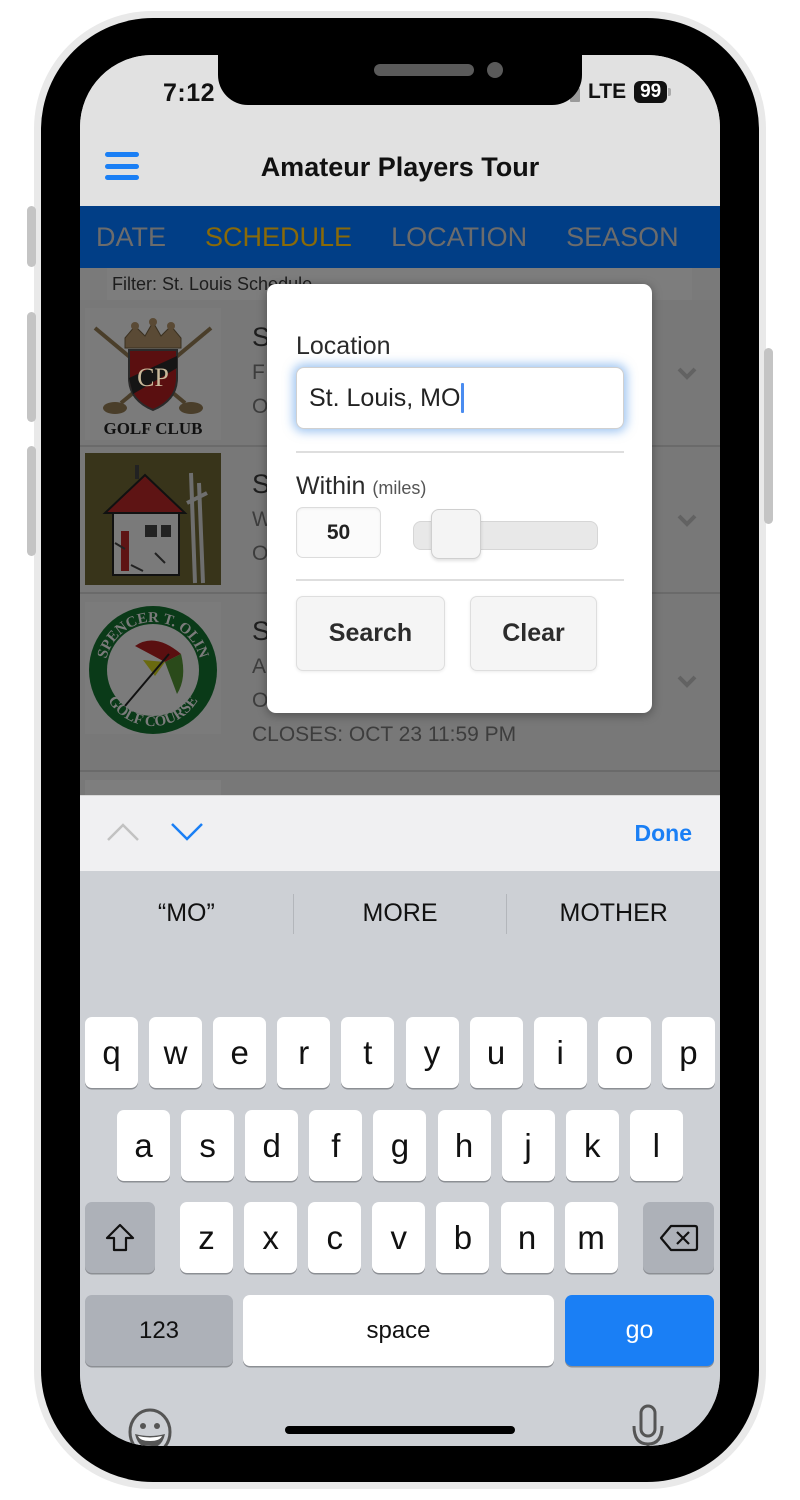  I want to click on go-key: go, so click(639, 1330).